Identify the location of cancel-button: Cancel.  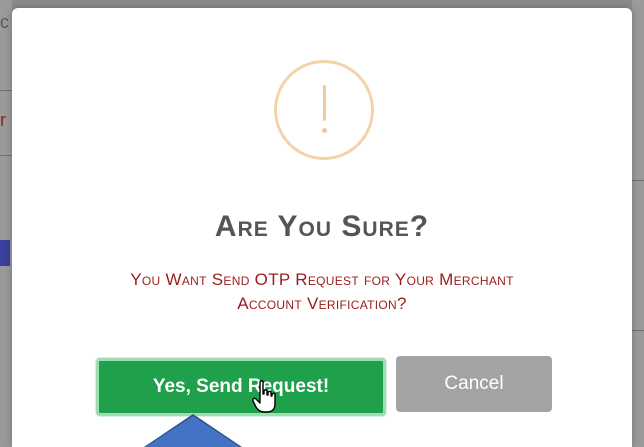
(474, 384).